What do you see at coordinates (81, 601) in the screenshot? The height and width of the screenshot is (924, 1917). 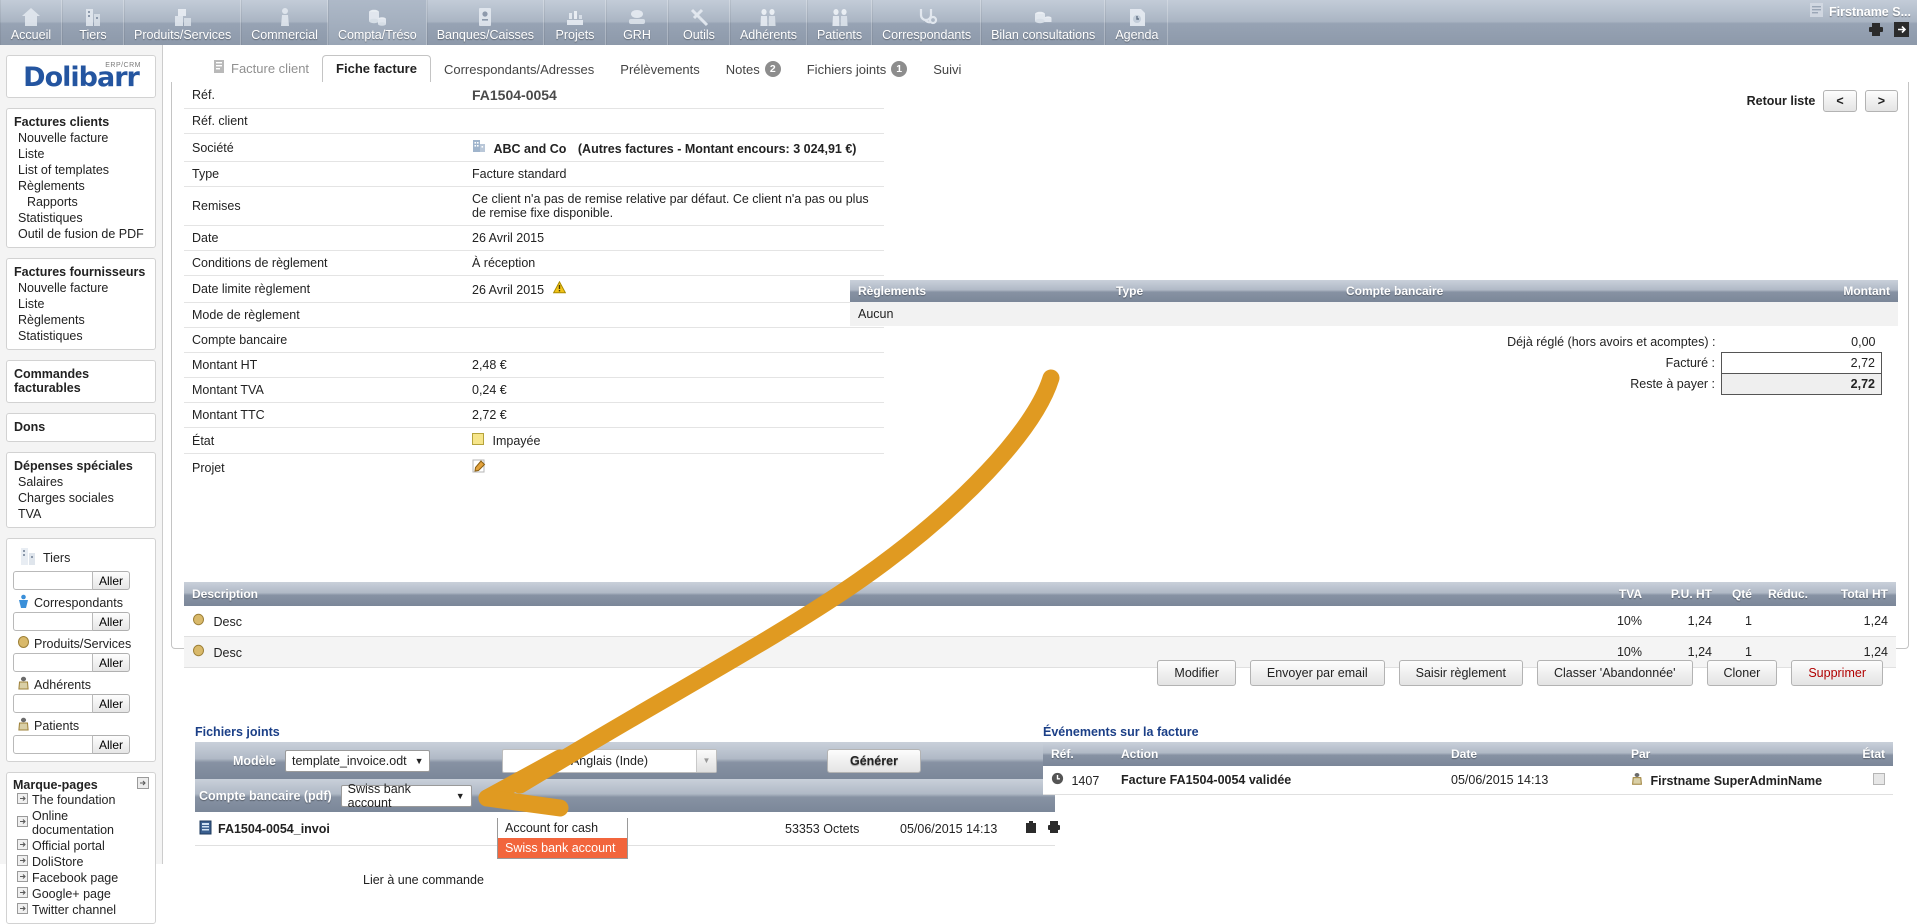 I see `quicksearch-correspondants: Correspondants` at bounding box center [81, 601].